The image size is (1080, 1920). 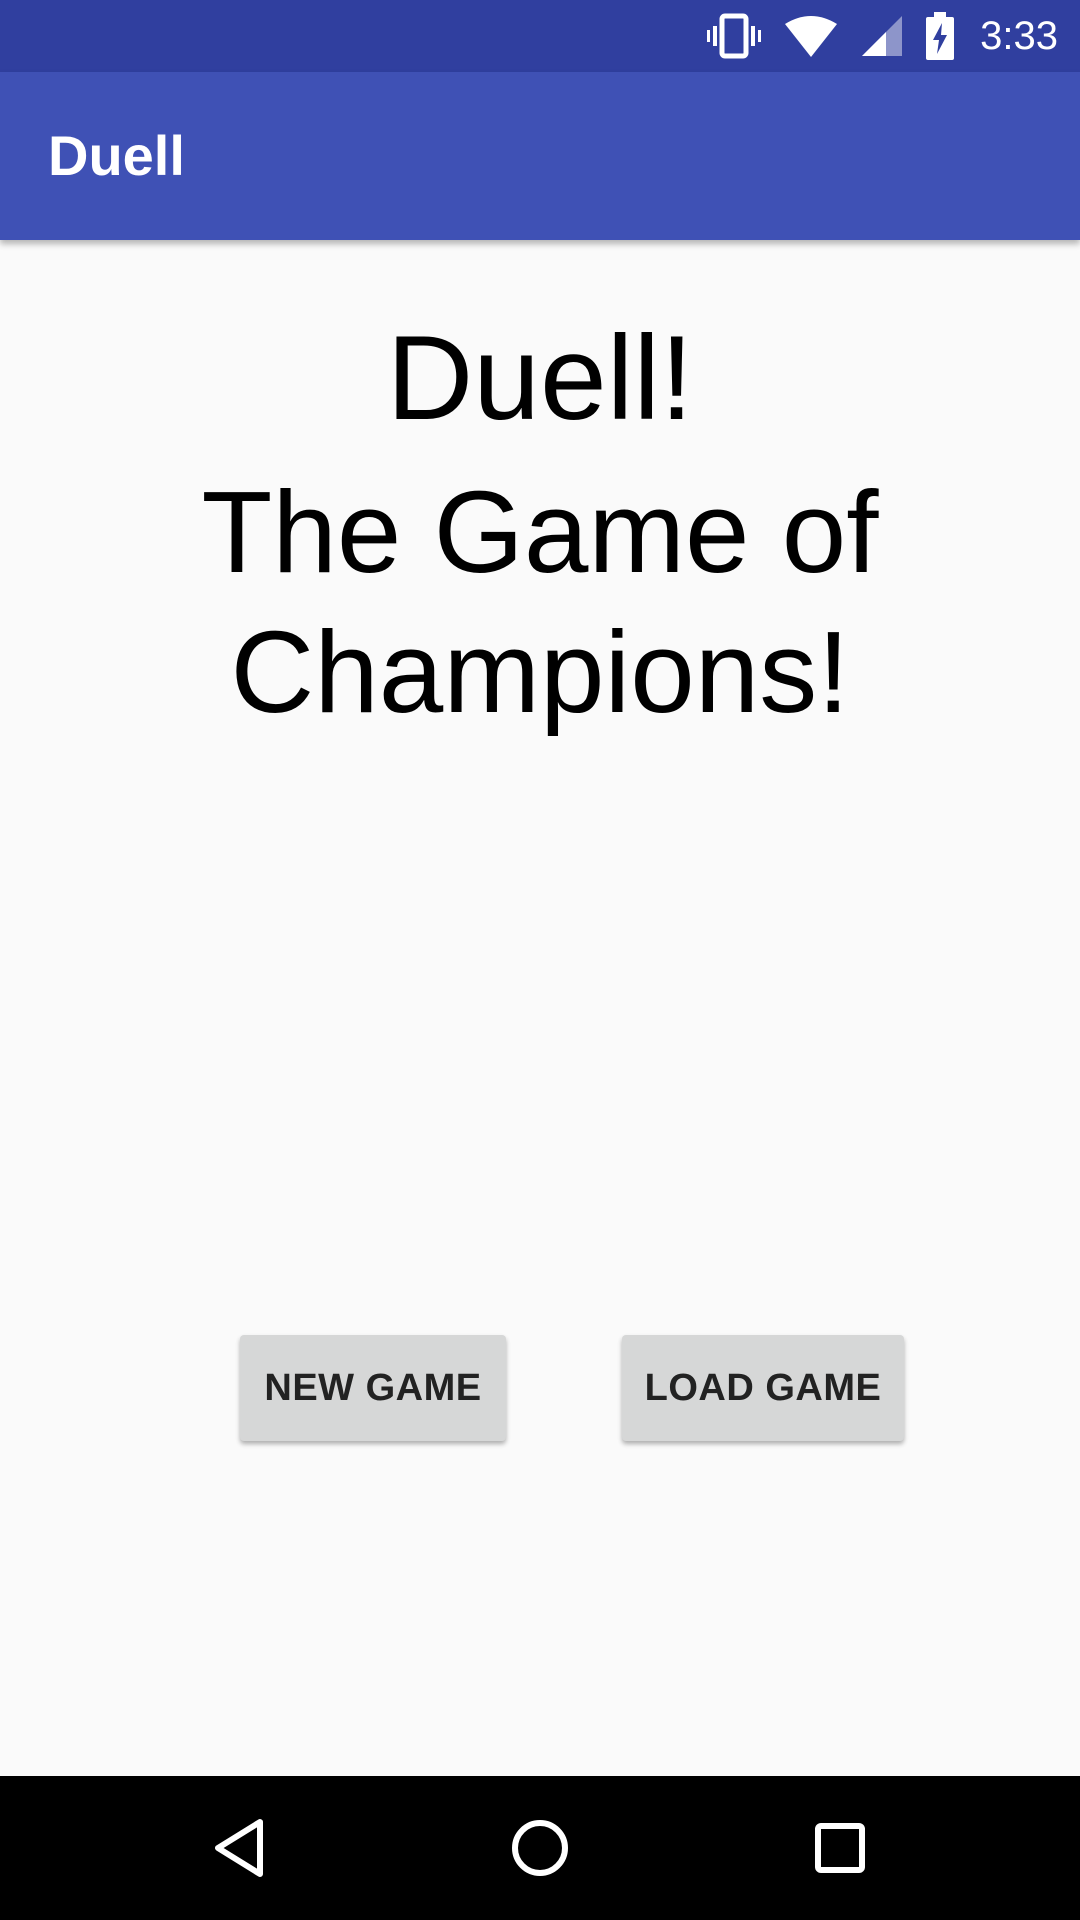 What do you see at coordinates (540, 156) in the screenshot?
I see `app-bar: Duell` at bounding box center [540, 156].